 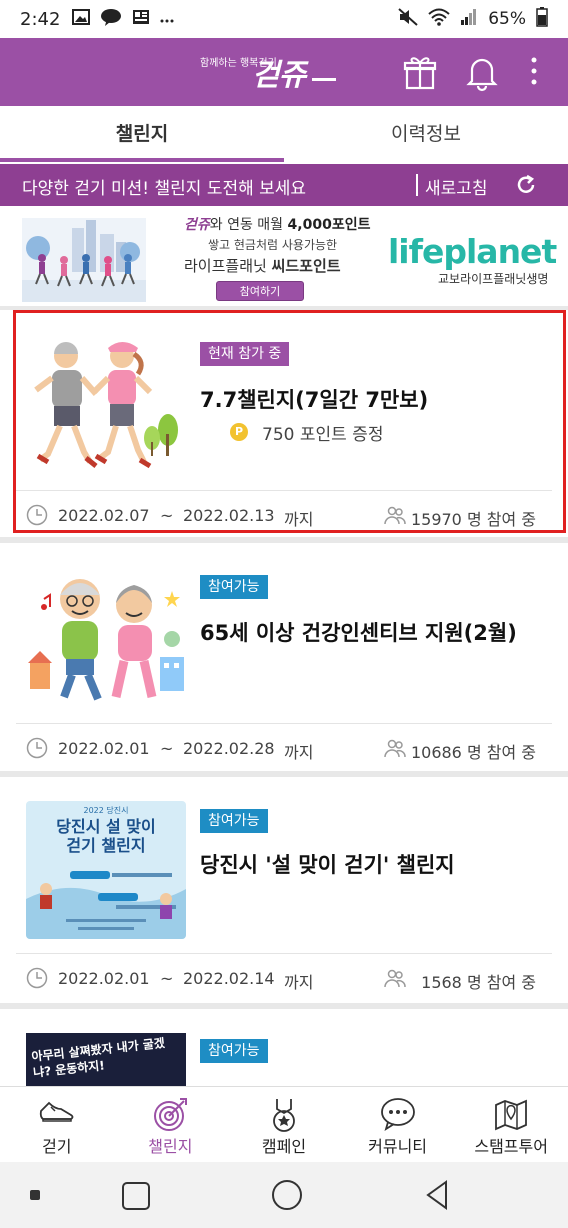 I want to click on gift-icon, so click(x=420, y=72).